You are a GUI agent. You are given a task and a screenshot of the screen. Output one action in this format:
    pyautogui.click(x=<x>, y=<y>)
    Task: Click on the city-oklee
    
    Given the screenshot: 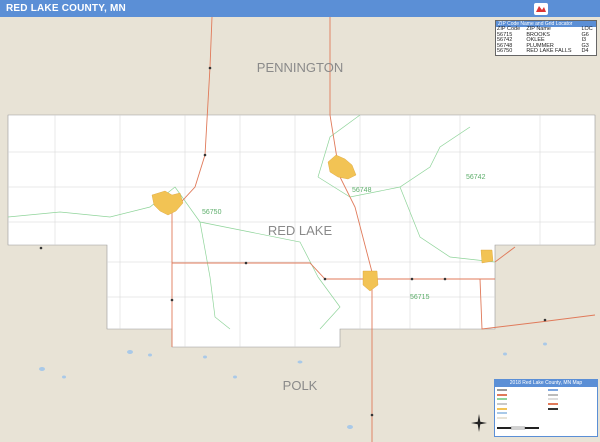 What is the action you would take?
    pyautogui.click(x=487, y=256)
    